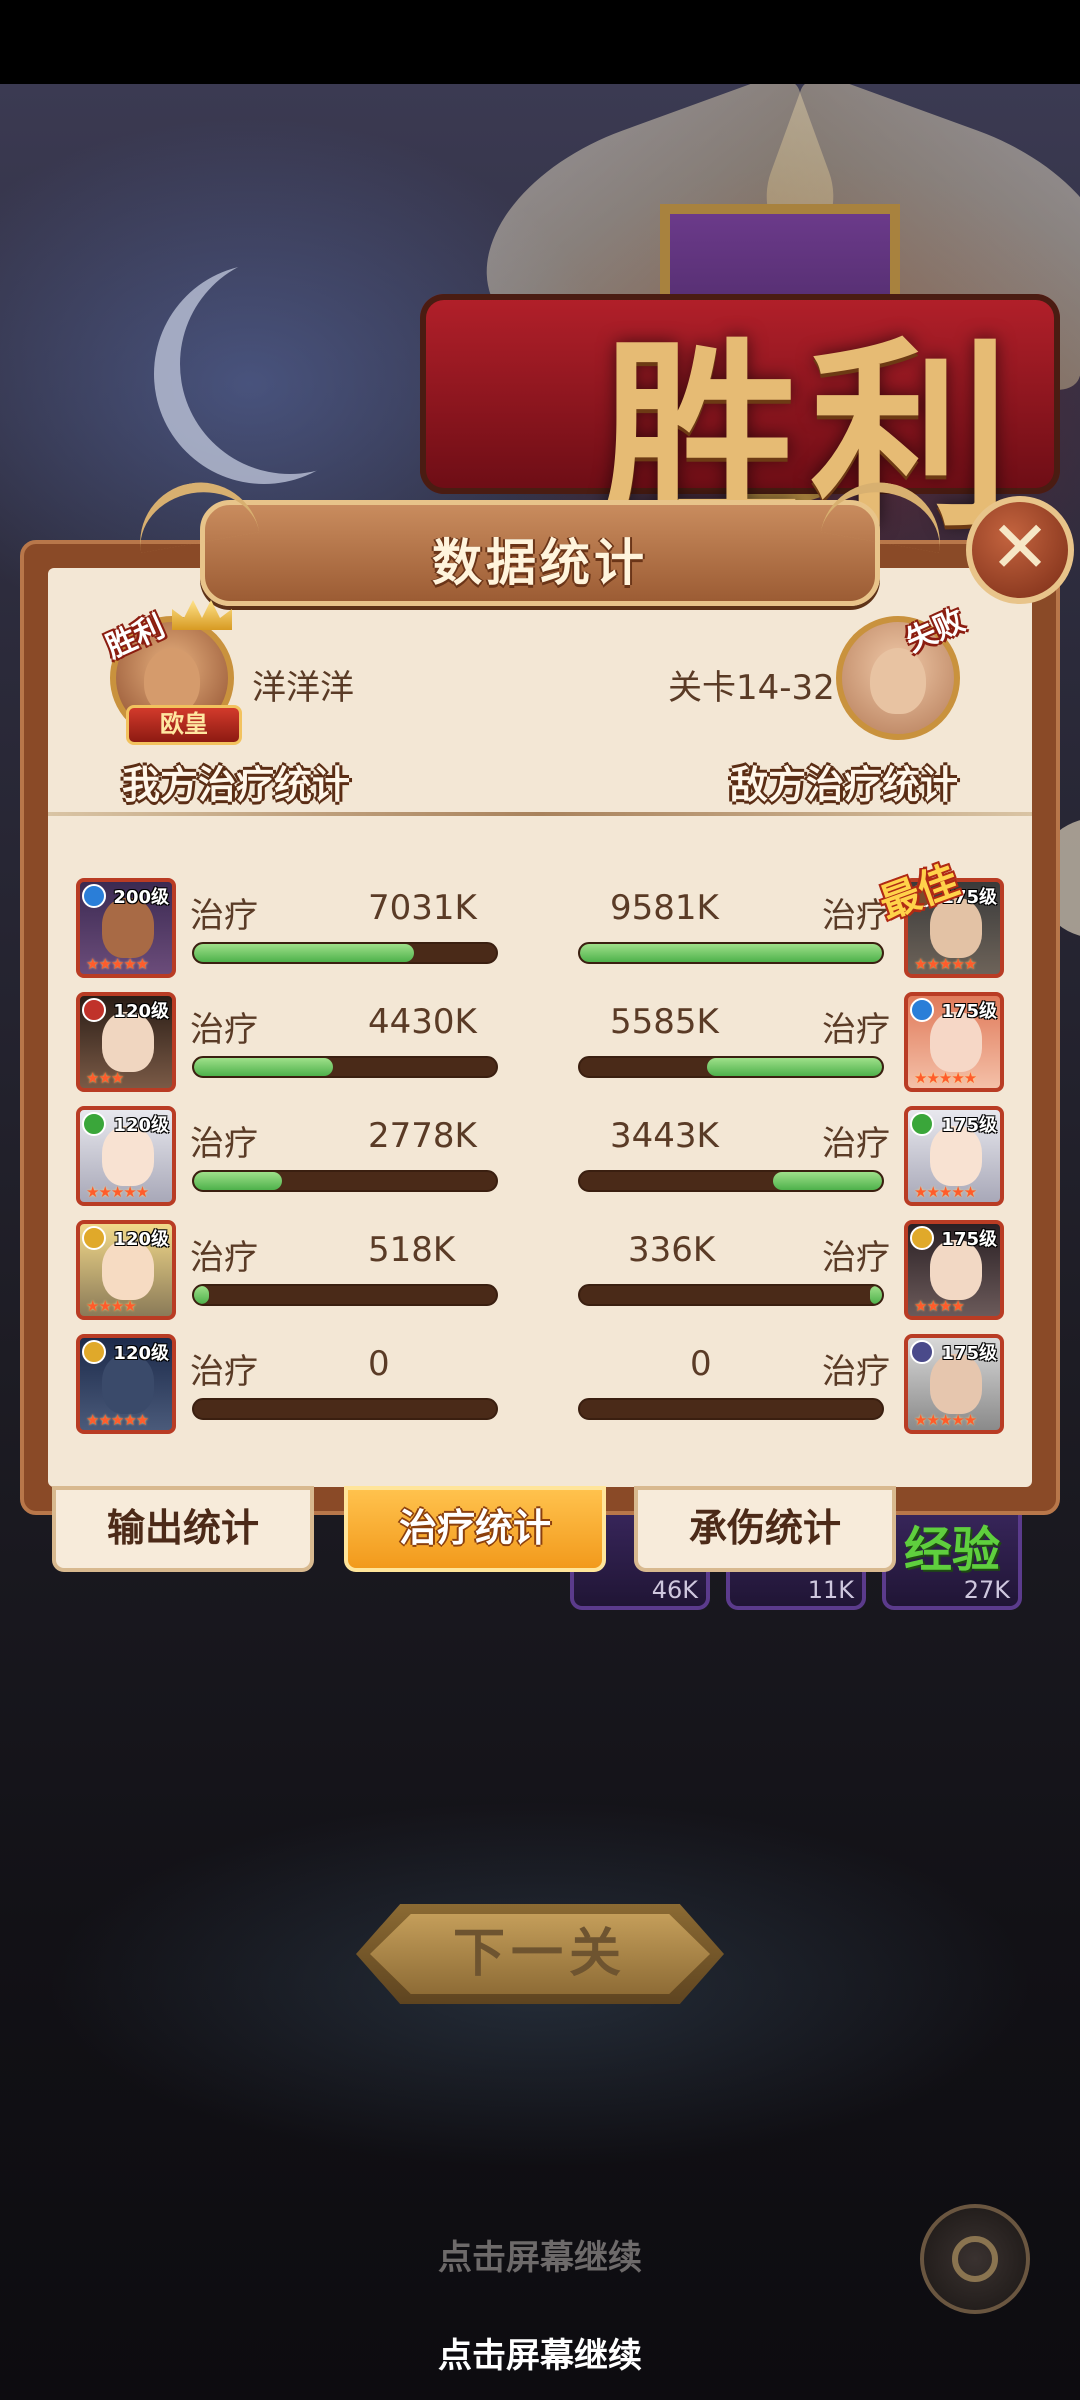  Describe the element at coordinates (126, 1270) in the screenshot. I see `ally-hero-portrait: 120级 ★★★★` at that location.